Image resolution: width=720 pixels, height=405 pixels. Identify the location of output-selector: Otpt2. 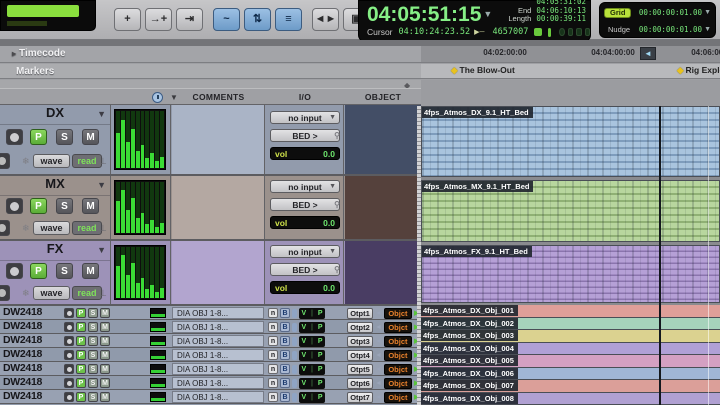
(360, 327).